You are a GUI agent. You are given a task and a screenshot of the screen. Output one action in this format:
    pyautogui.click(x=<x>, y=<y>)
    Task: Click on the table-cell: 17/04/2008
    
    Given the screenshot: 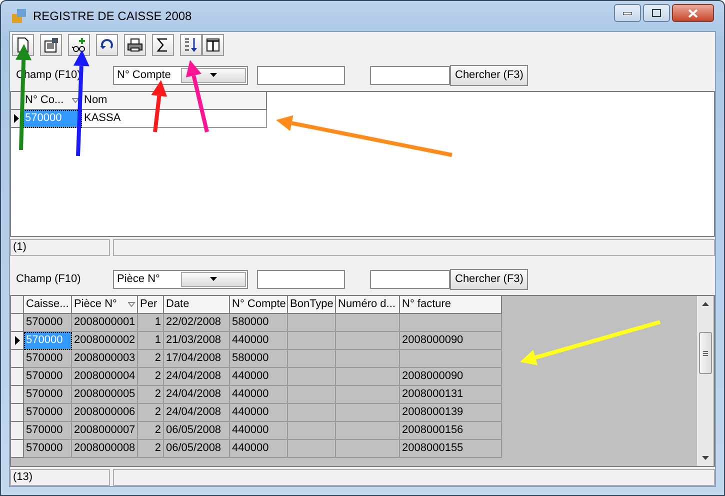 What is the action you would take?
    pyautogui.click(x=197, y=359)
    